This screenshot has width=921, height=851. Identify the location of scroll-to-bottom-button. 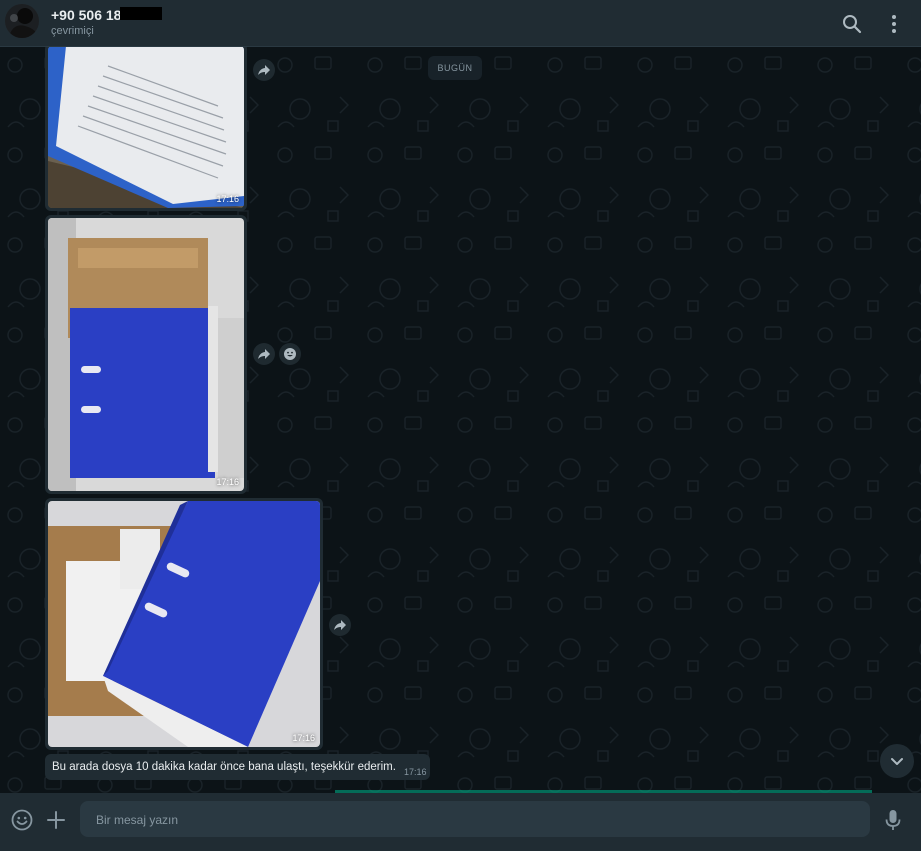
(897, 761).